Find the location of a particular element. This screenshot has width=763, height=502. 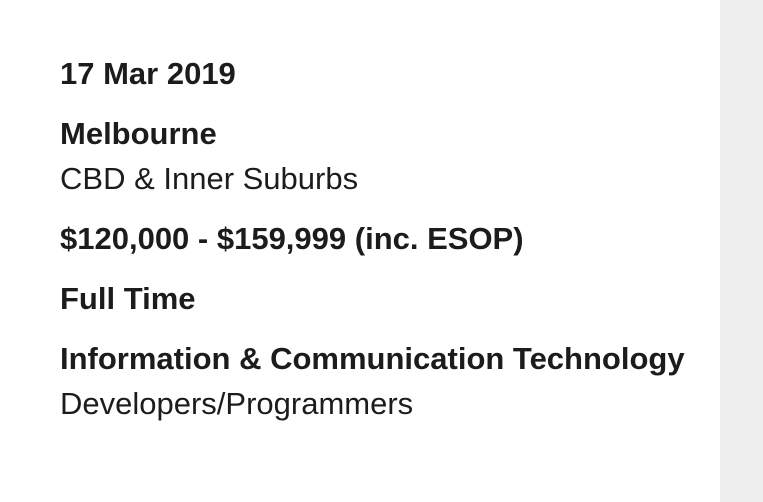

listed-date: 17 Mar 2019 is located at coordinates (148, 73).